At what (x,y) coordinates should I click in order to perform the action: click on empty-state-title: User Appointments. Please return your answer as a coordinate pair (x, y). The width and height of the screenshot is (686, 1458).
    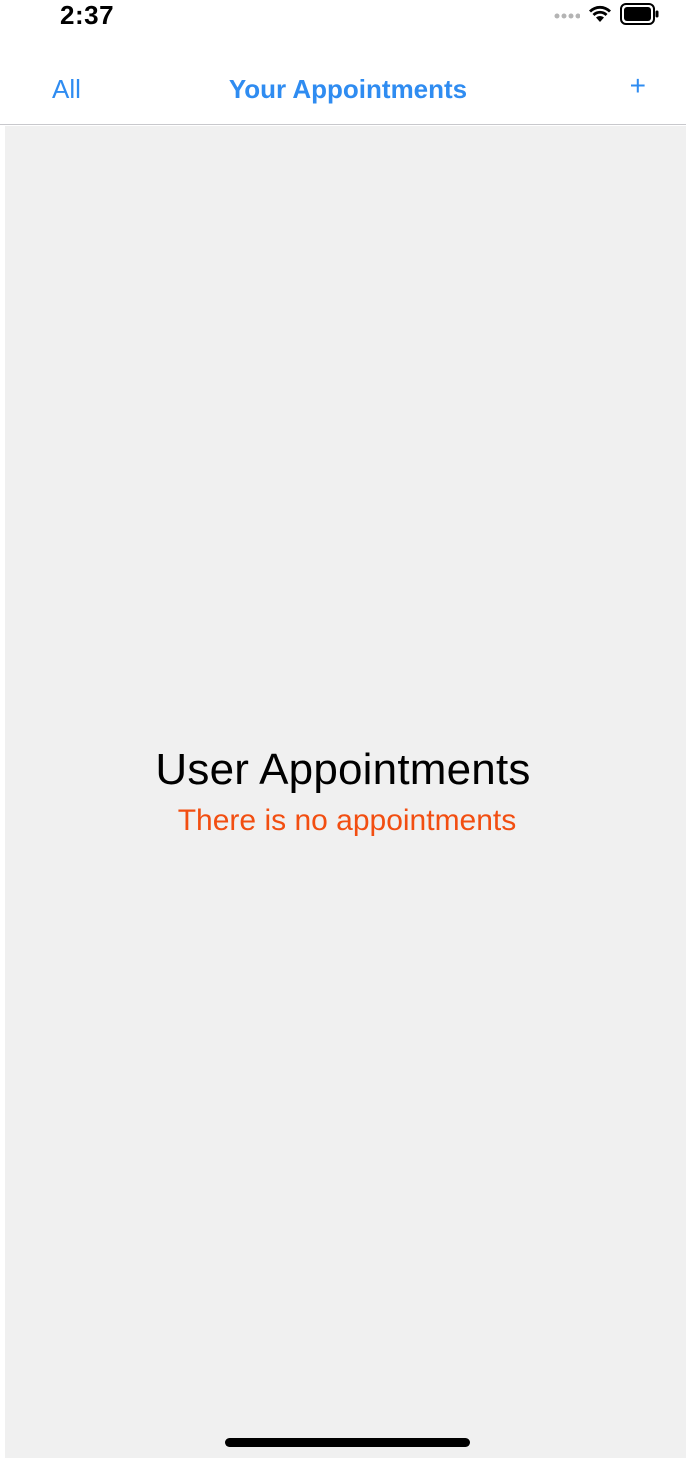
    Looking at the image, I should click on (343, 769).